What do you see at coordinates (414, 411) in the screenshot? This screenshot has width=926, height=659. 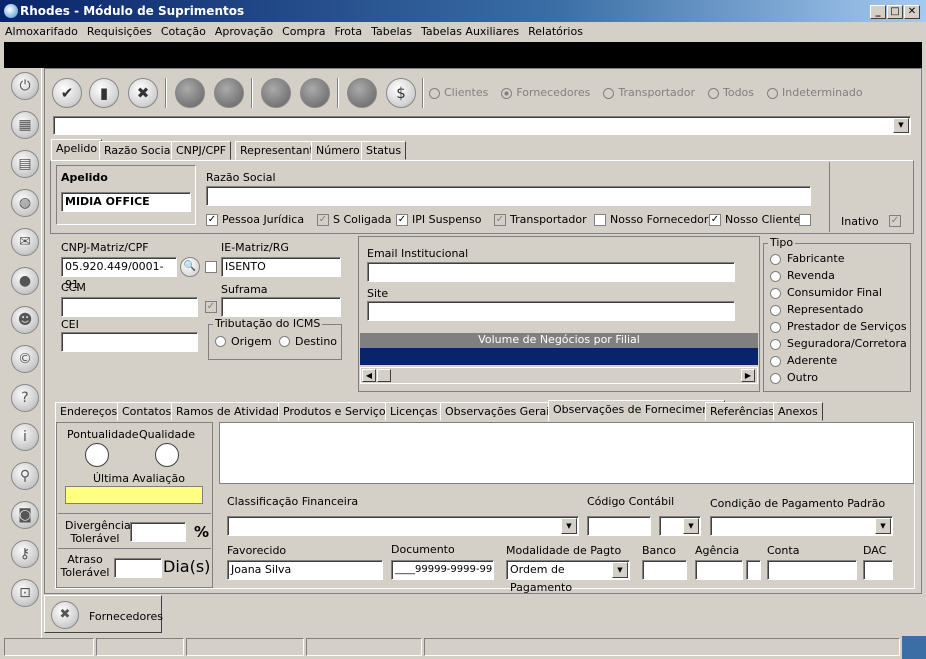 I see `detail-tab: Licenças` at bounding box center [414, 411].